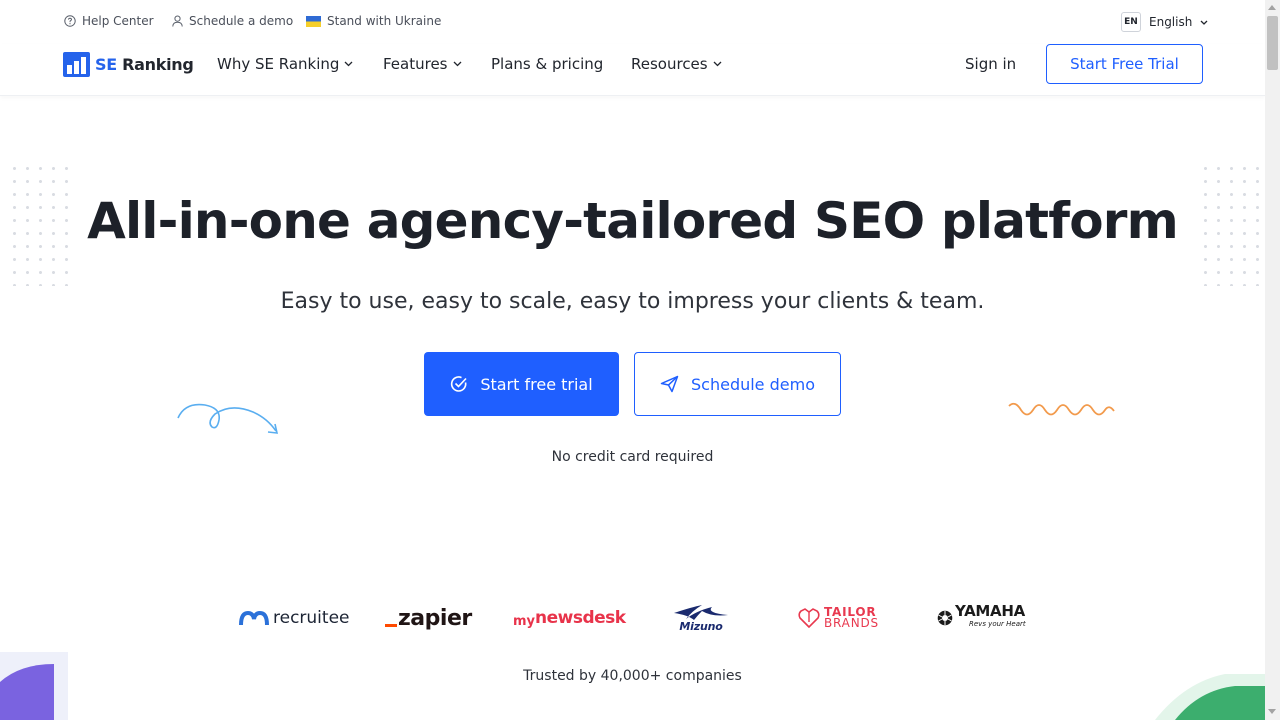  I want to click on sign-in-link: Sign in, so click(990, 64).